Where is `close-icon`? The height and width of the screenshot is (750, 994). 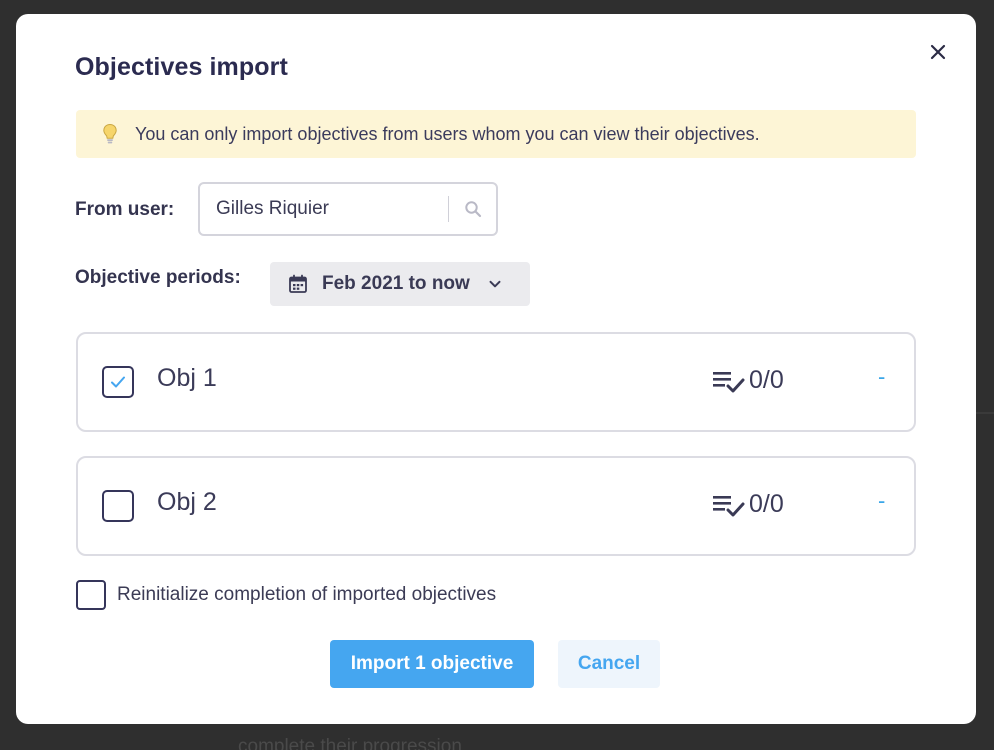
close-icon is located at coordinates (938, 52).